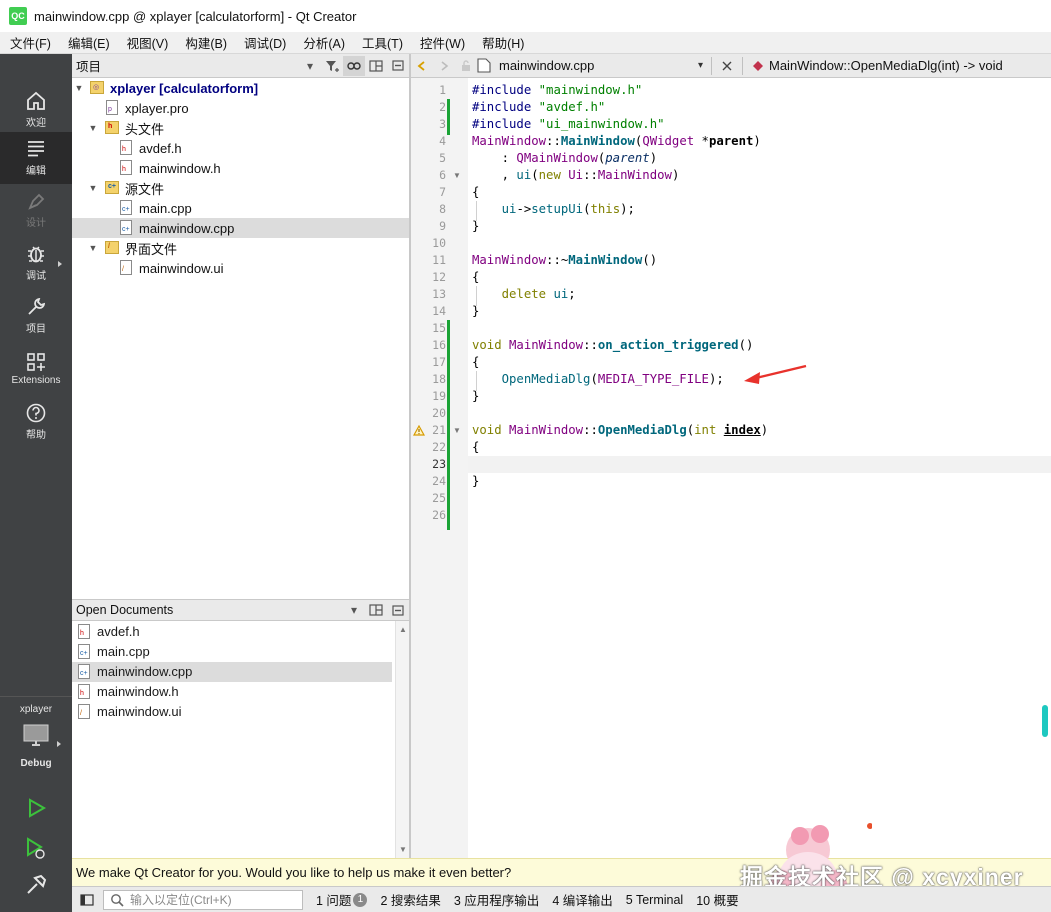  I want to click on close-document-icon, so click(727, 66).